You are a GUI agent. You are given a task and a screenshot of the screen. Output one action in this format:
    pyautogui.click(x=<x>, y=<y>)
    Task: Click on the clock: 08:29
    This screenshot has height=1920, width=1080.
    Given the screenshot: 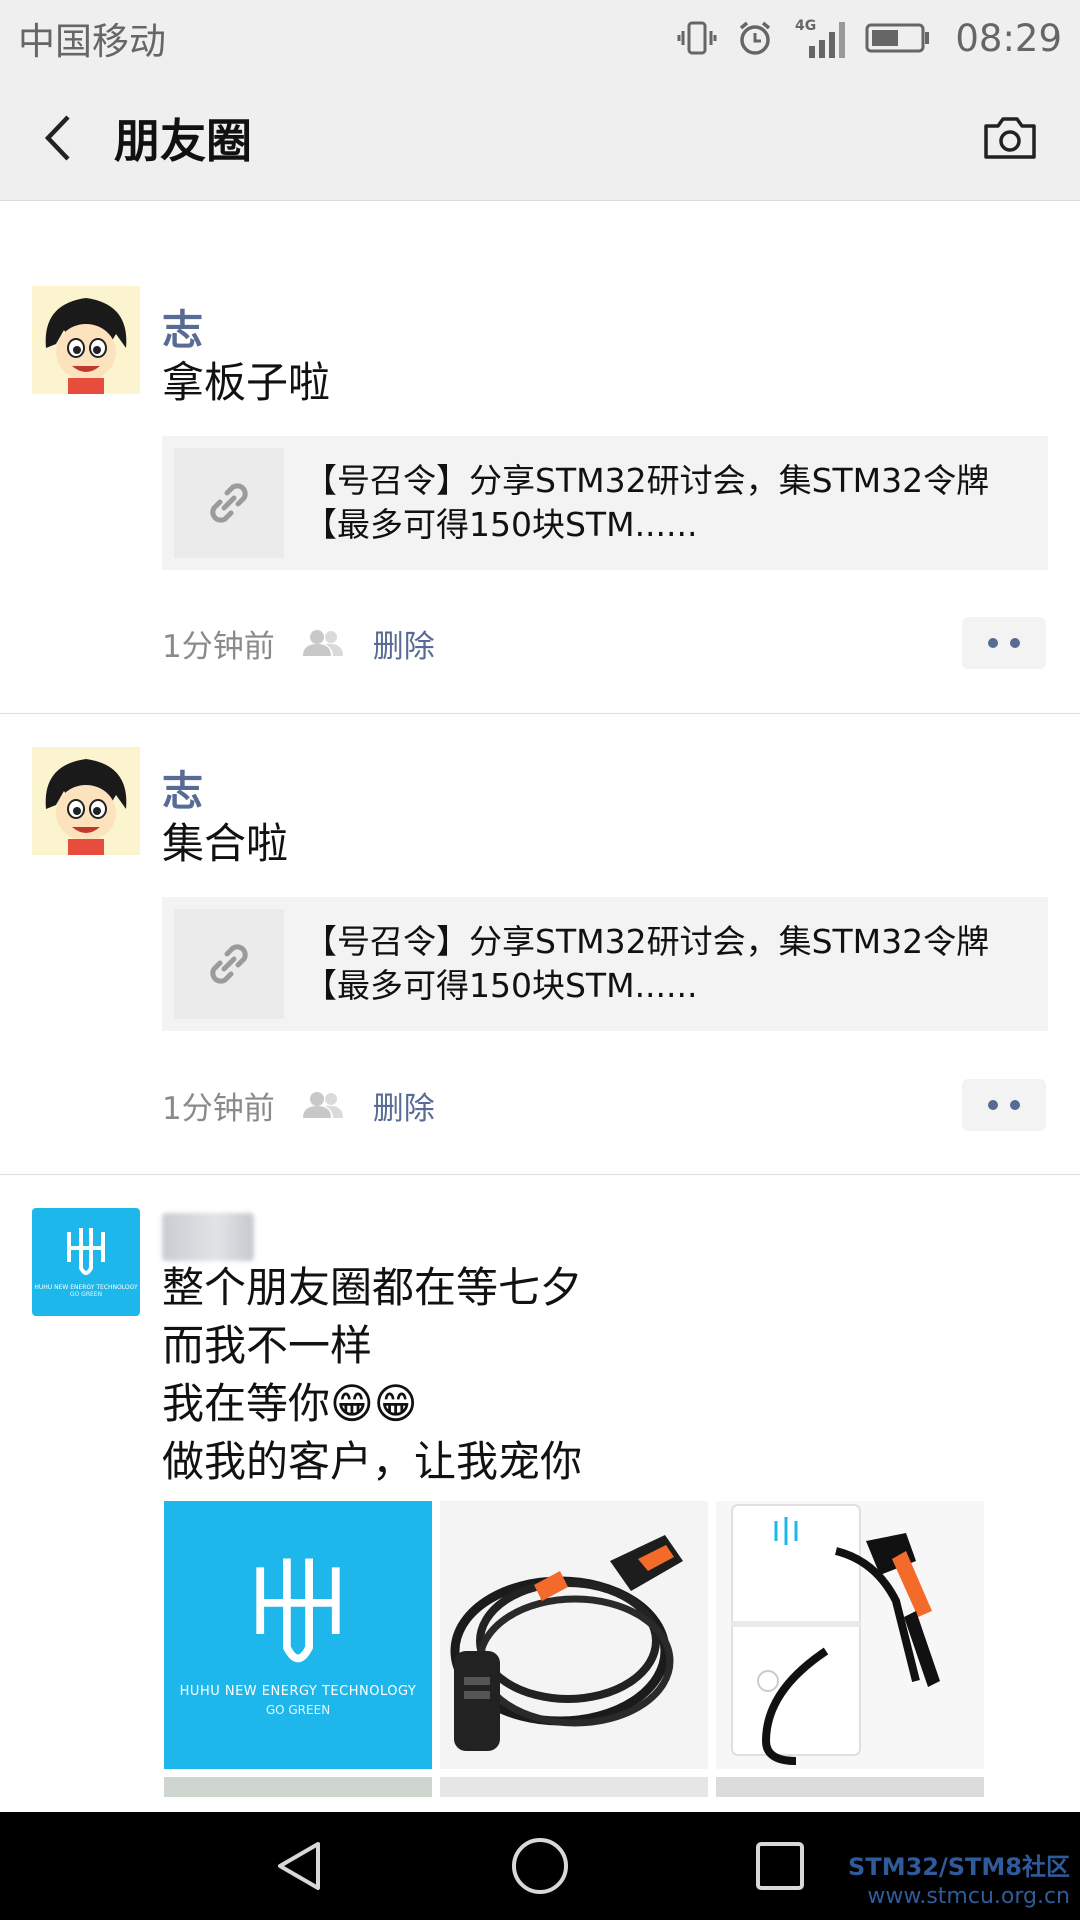 What is the action you would take?
    pyautogui.click(x=1008, y=38)
    